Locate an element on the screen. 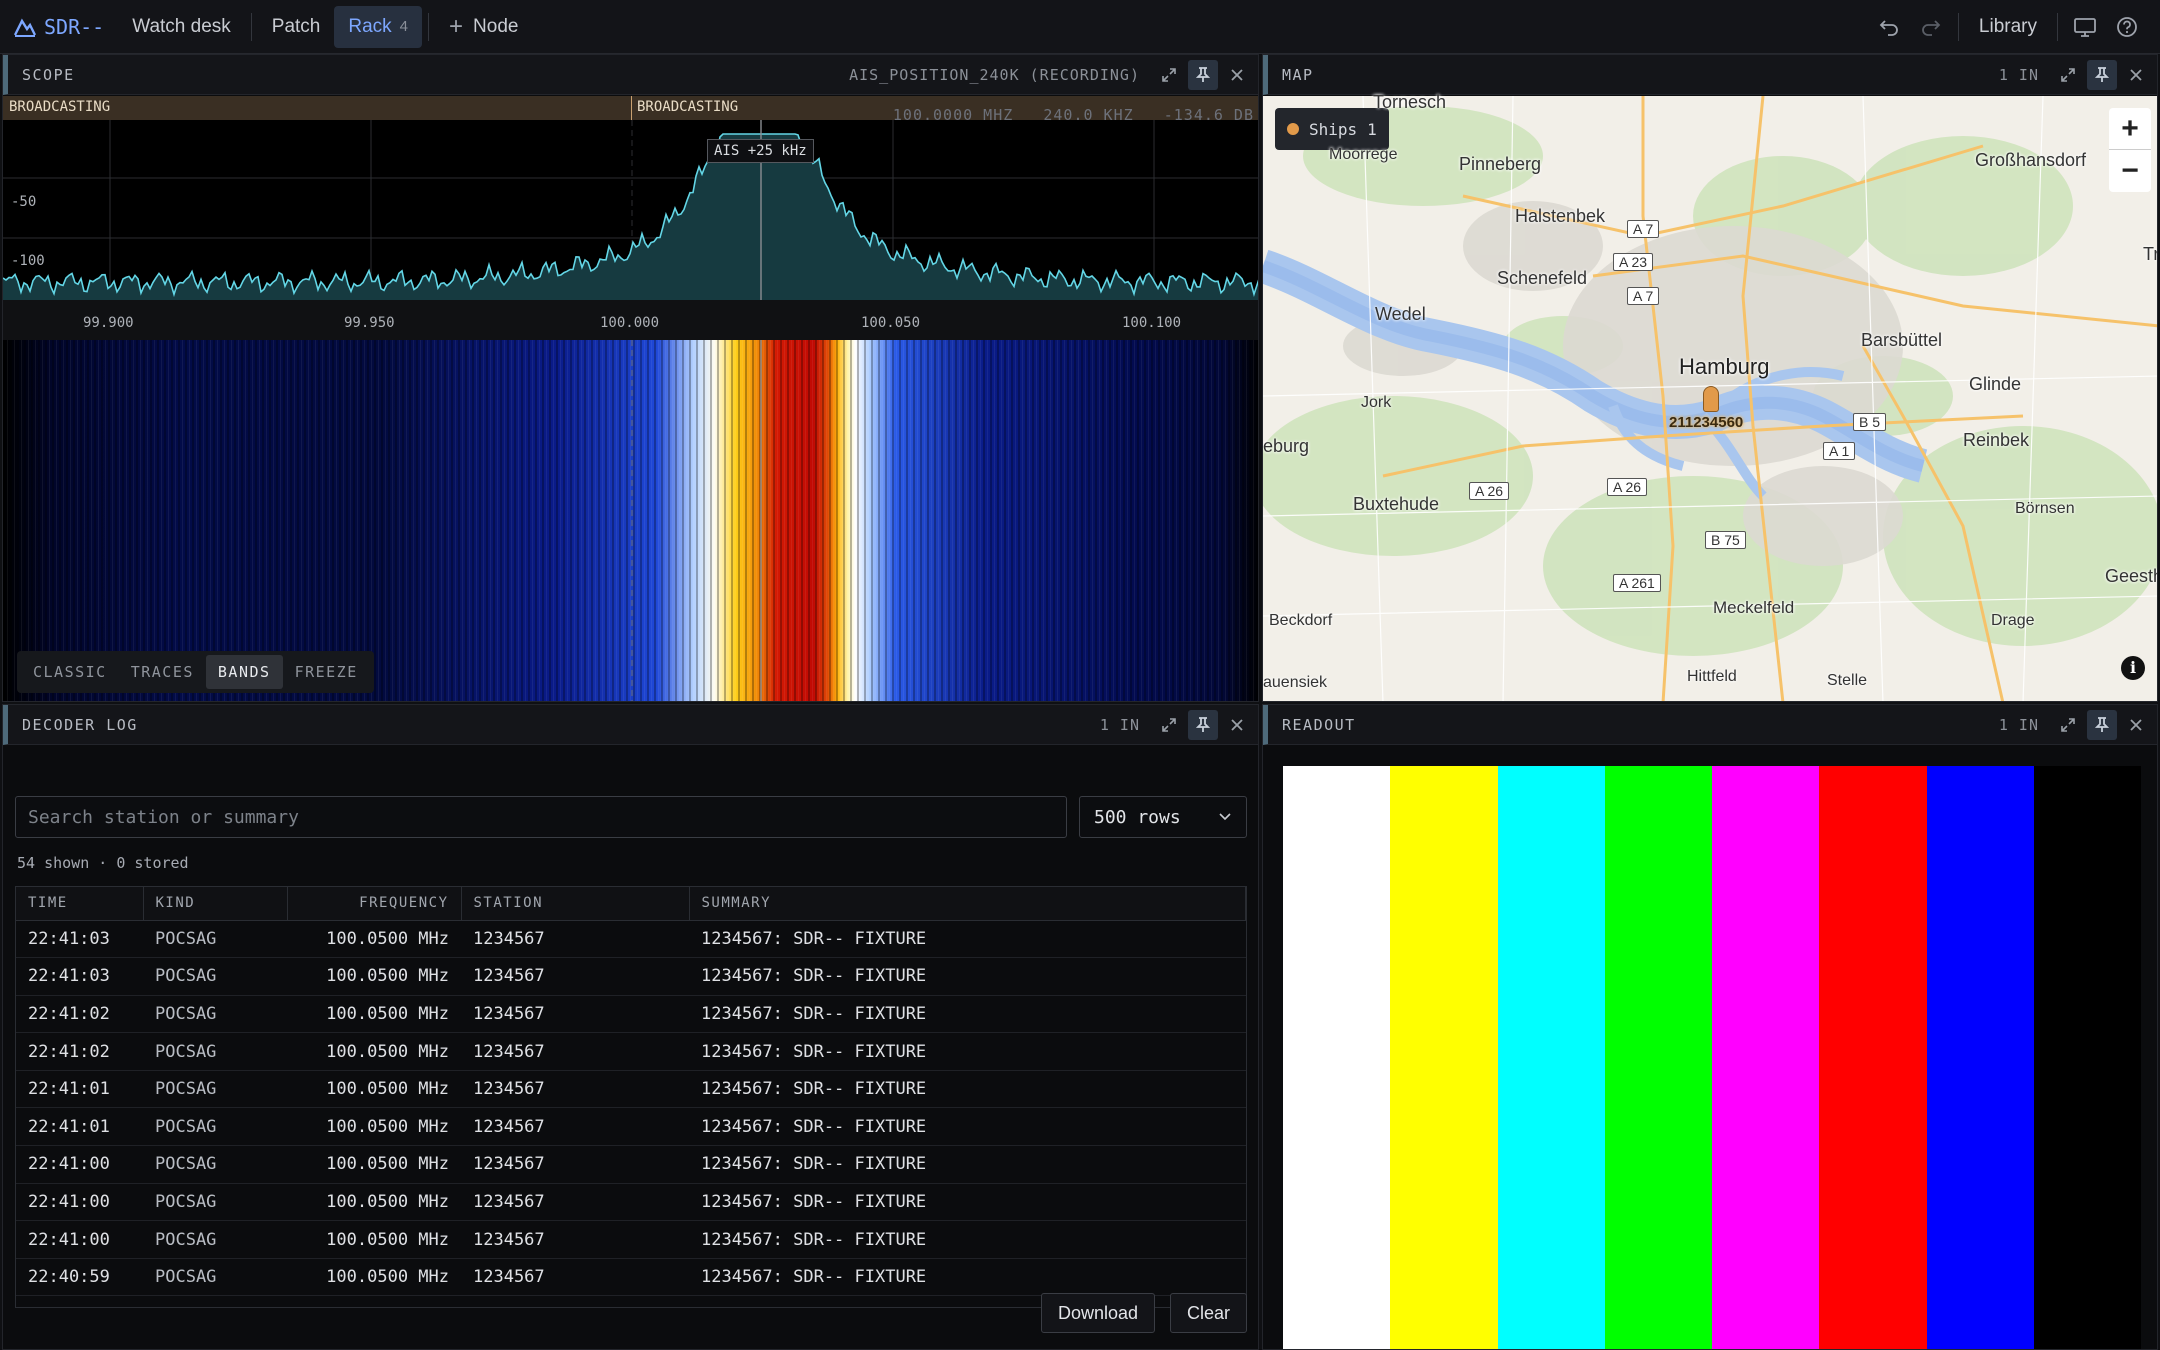 This screenshot has width=2160, height=1350. vessel-marker is located at coordinates (1711, 399).